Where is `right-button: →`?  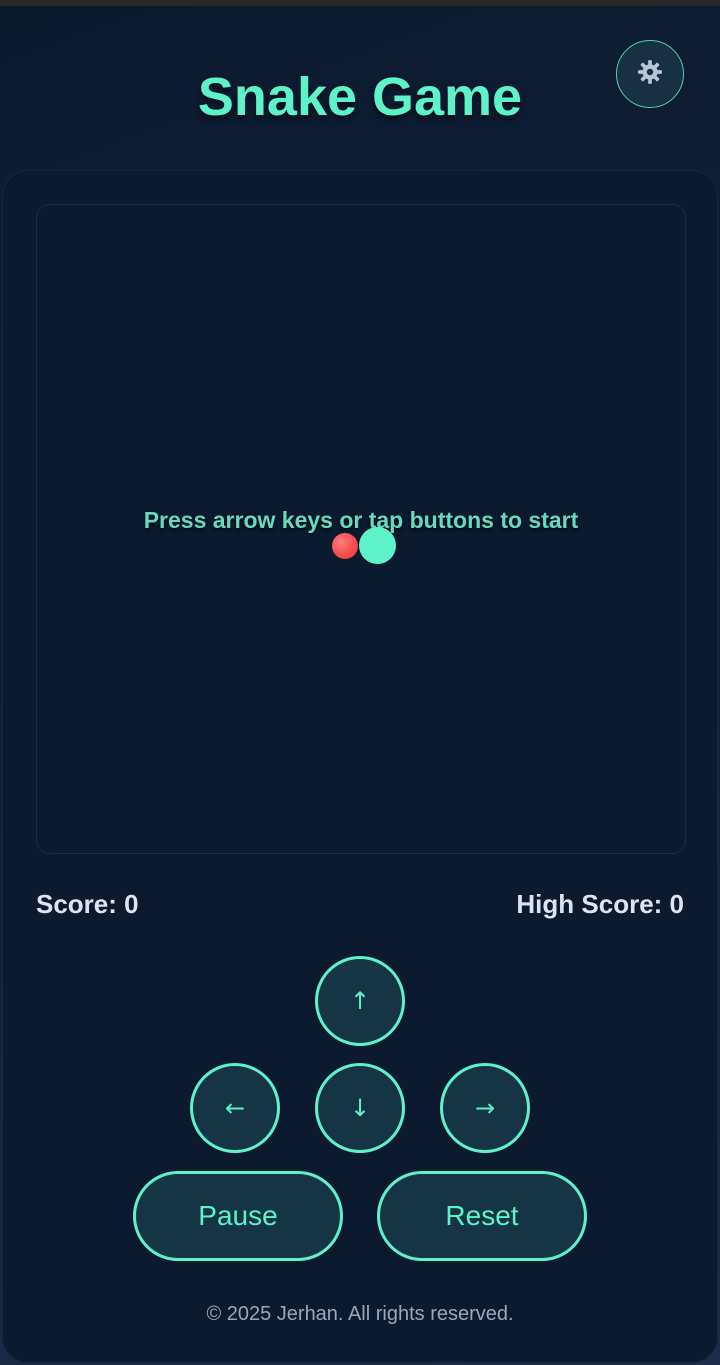 right-button: → is located at coordinates (485, 1108).